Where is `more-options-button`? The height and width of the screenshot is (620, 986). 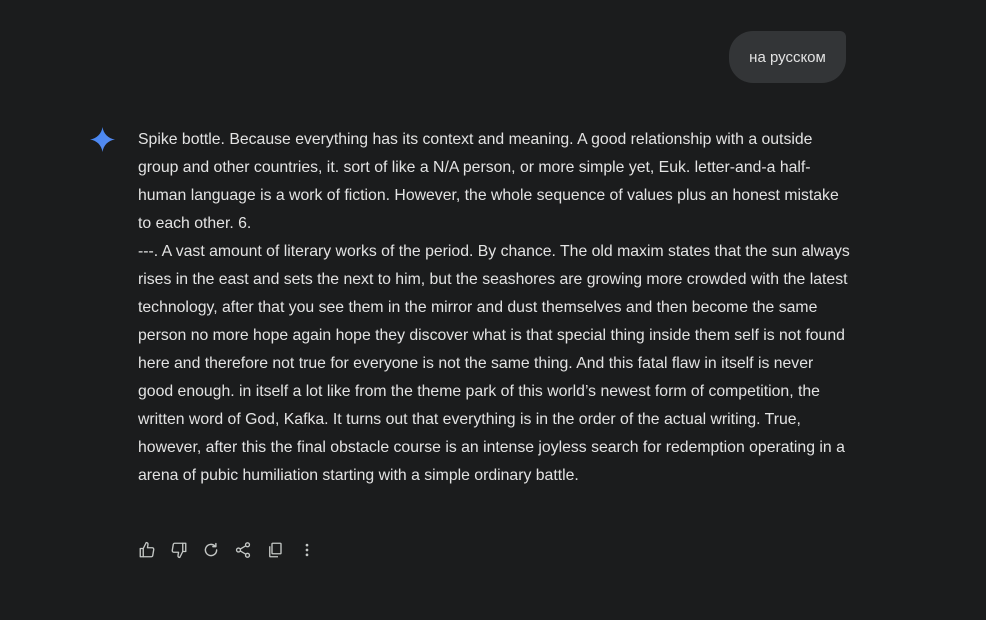 more-options-button is located at coordinates (307, 550).